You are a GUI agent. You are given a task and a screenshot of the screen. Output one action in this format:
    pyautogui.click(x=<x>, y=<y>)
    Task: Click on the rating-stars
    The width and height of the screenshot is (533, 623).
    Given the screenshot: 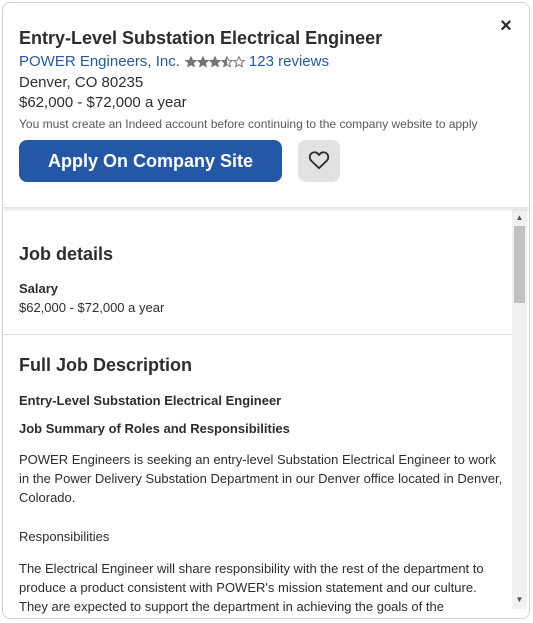 What is the action you would take?
    pyautogui.click(x=214, y=61)
    